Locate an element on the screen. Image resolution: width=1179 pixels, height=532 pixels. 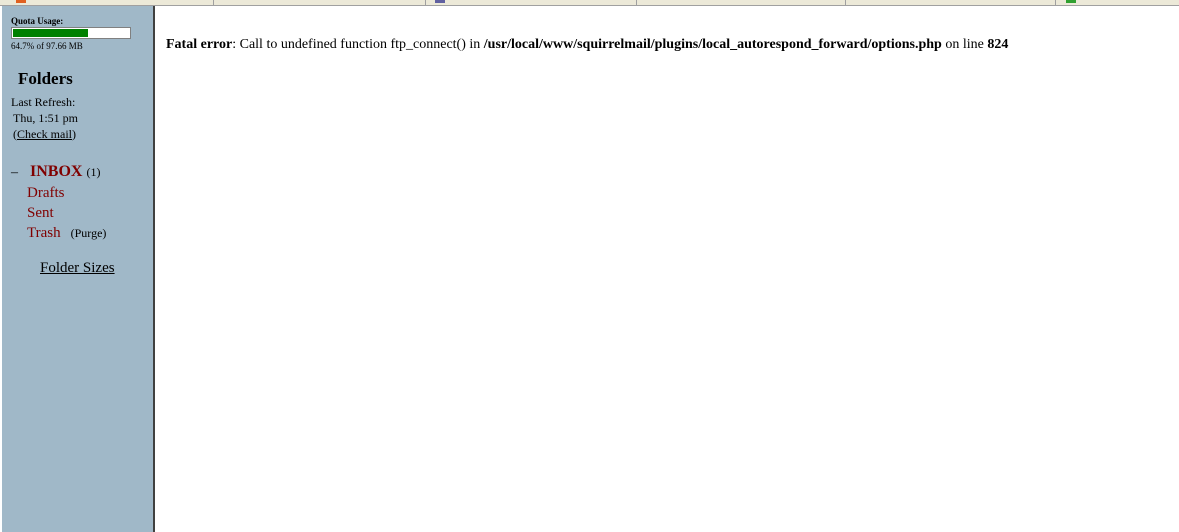
folder-link-inbox: INBOX is located at coordinates (56, 171).